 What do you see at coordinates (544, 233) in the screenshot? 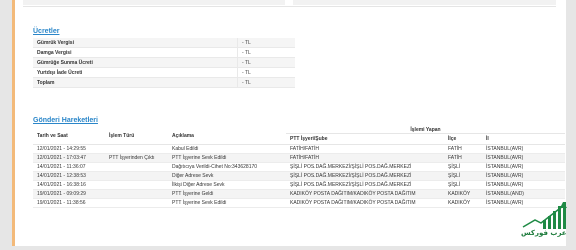
I see `watermark-text: عرب فوركس` at bounding box center [544, 233].